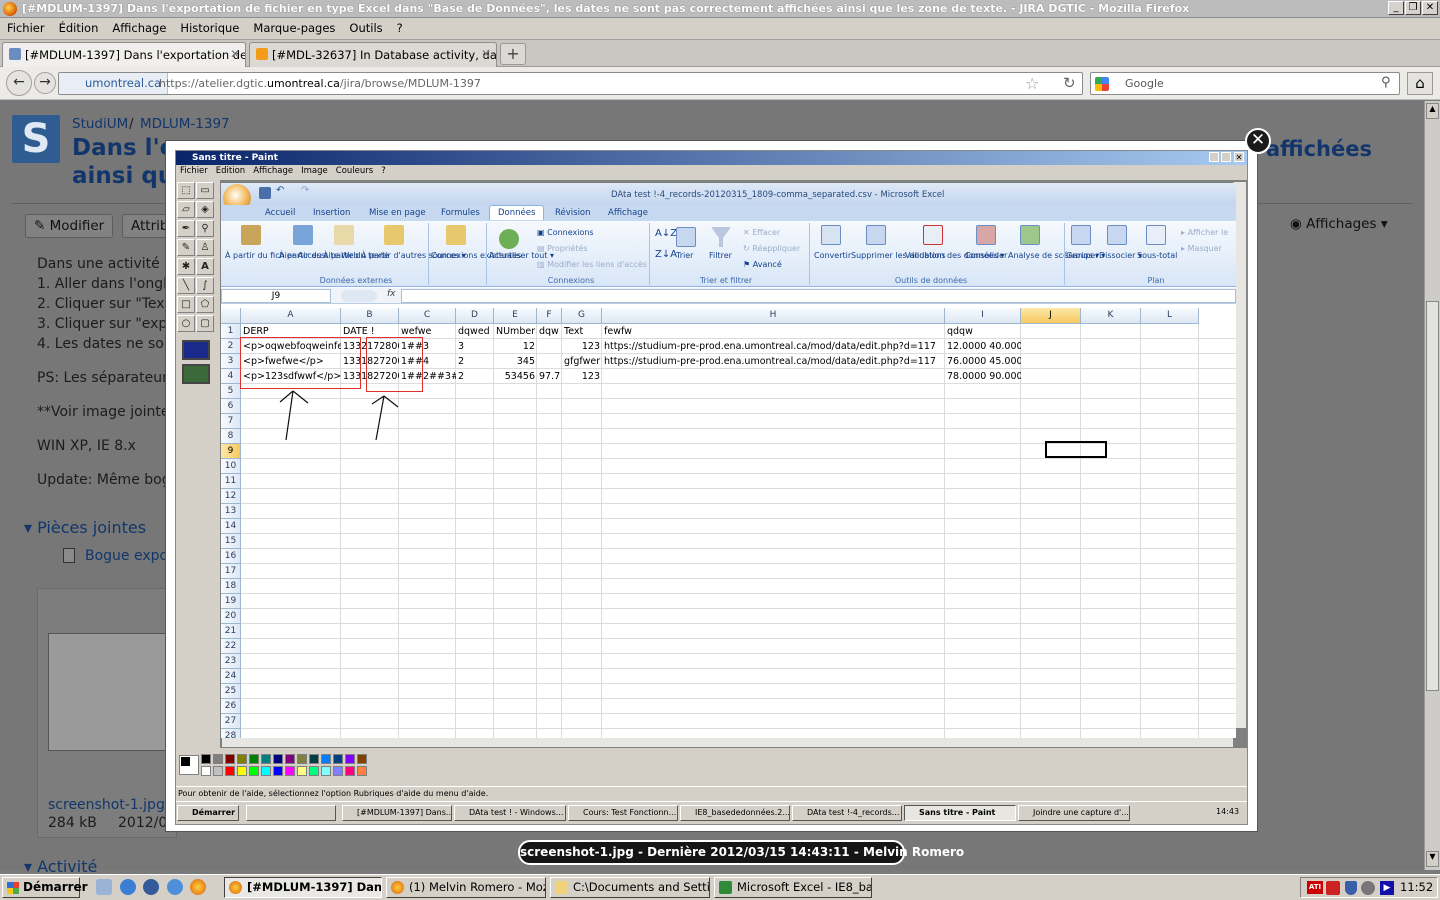 The width and height of the screenshot is (1440, 900). Describe the element at coordinates (186, 228) in the screenshot. I see `color-picker-icon: ✒` at that location.